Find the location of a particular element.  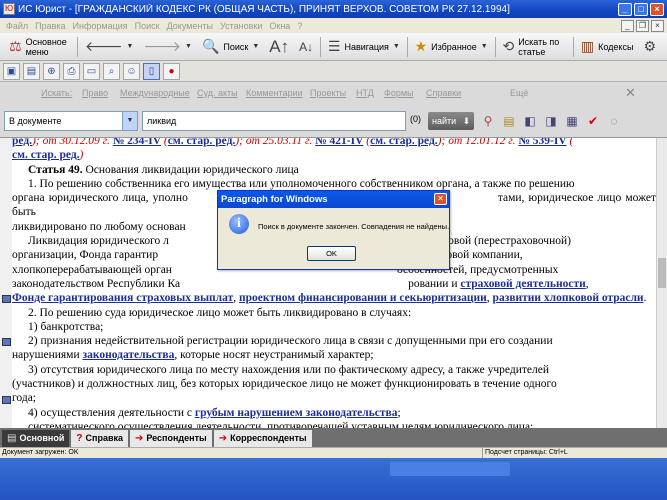

font-increase-icon: A↑ is located at coordinates (279, 46).